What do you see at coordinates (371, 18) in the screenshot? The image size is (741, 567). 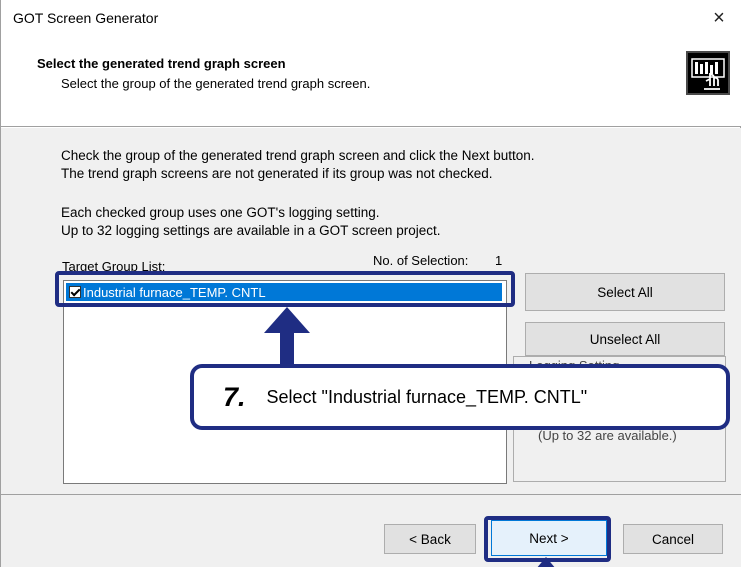 I see `title-bar: GOT Screen Generator ×` at bounding box center [371, 18].